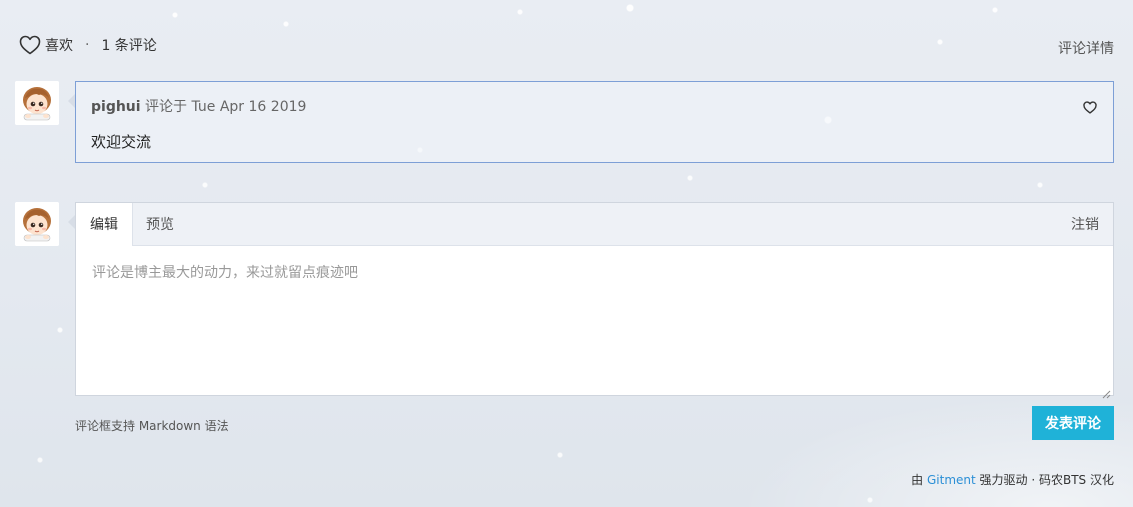 The image size is (1133, 507). I want to click on comment-date-prefix: 评论于, so click(166, 107).